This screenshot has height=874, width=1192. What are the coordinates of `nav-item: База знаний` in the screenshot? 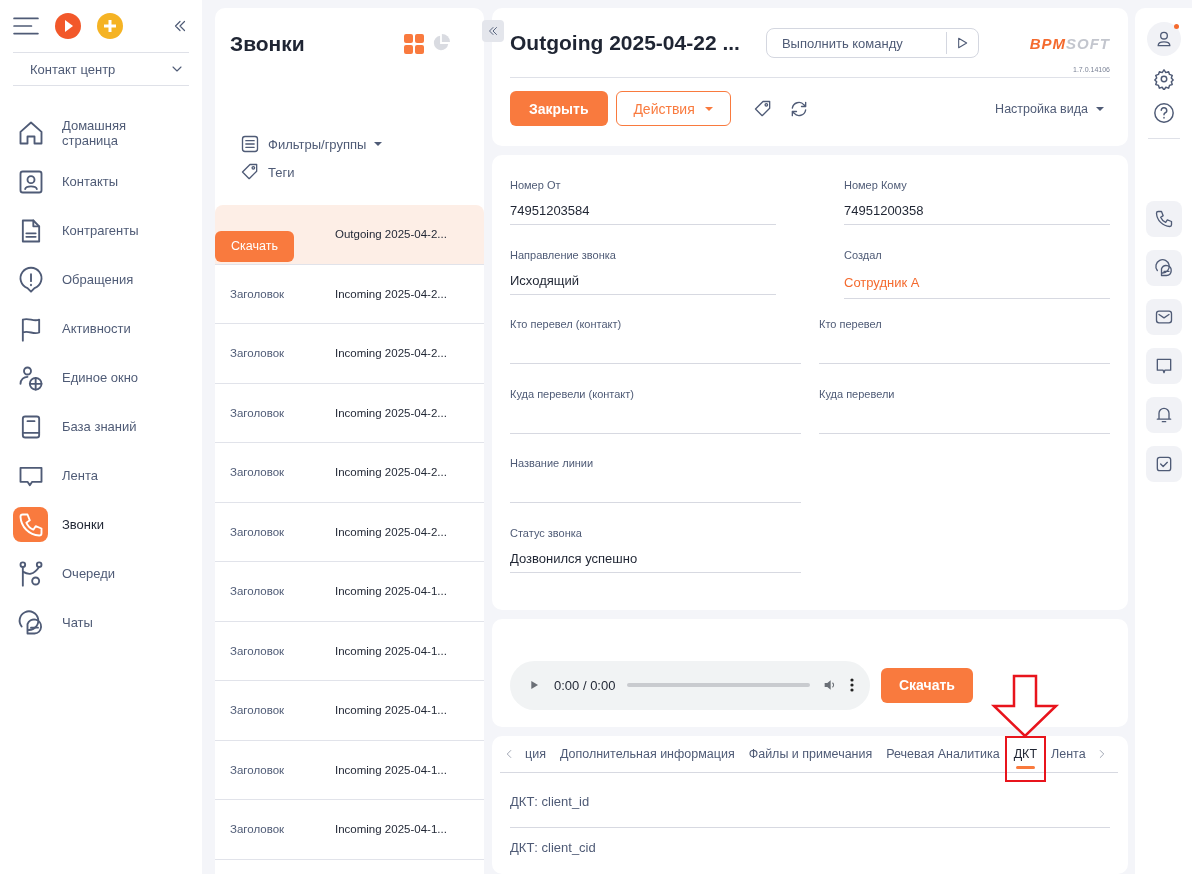 It's located at (101, 426).